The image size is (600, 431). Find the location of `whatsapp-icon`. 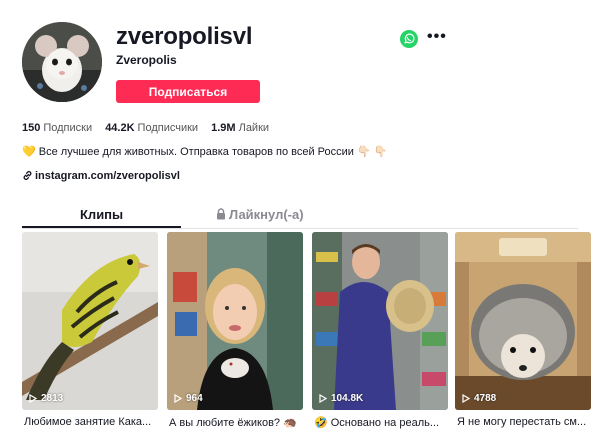

whatsapp-icon is located at coordinates (409, 39).